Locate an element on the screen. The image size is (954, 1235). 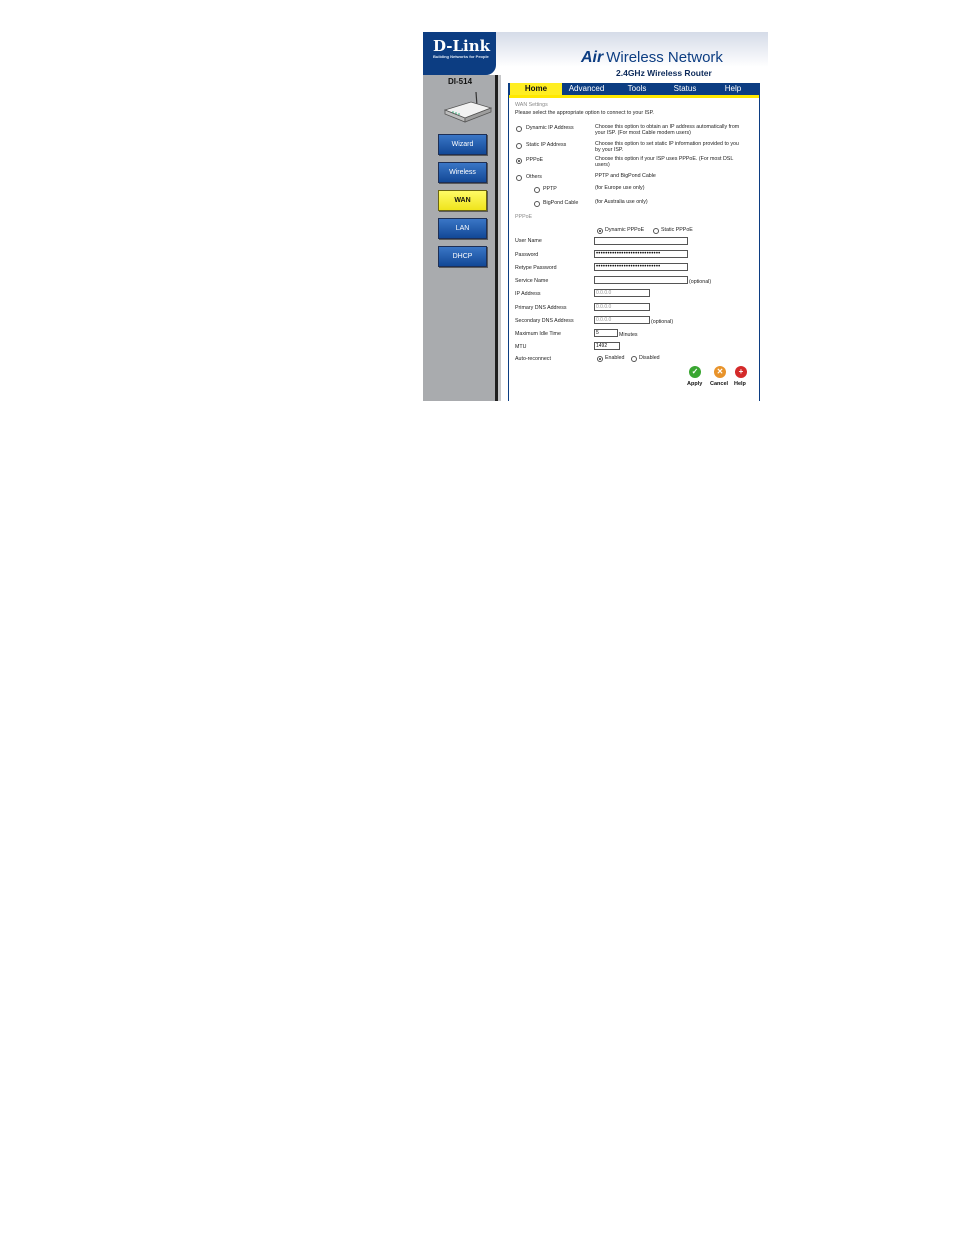
tab-tools: Tools is located at coordinates (637, 89).